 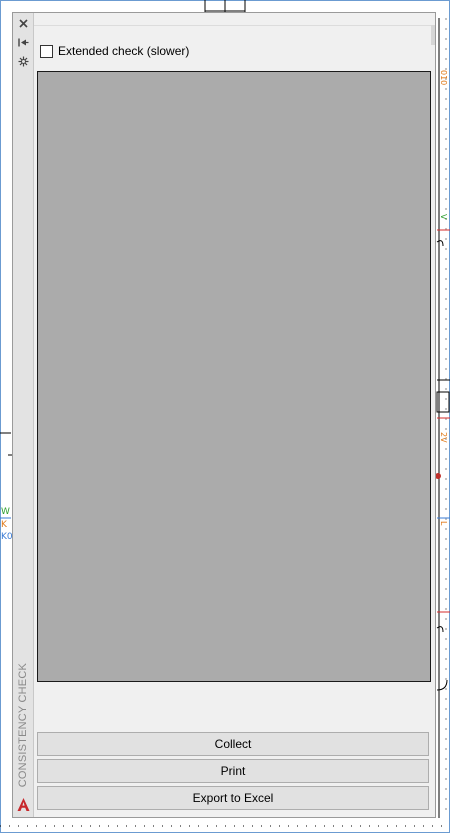 I want to click on properties-icon, so click(x=23, y=61).